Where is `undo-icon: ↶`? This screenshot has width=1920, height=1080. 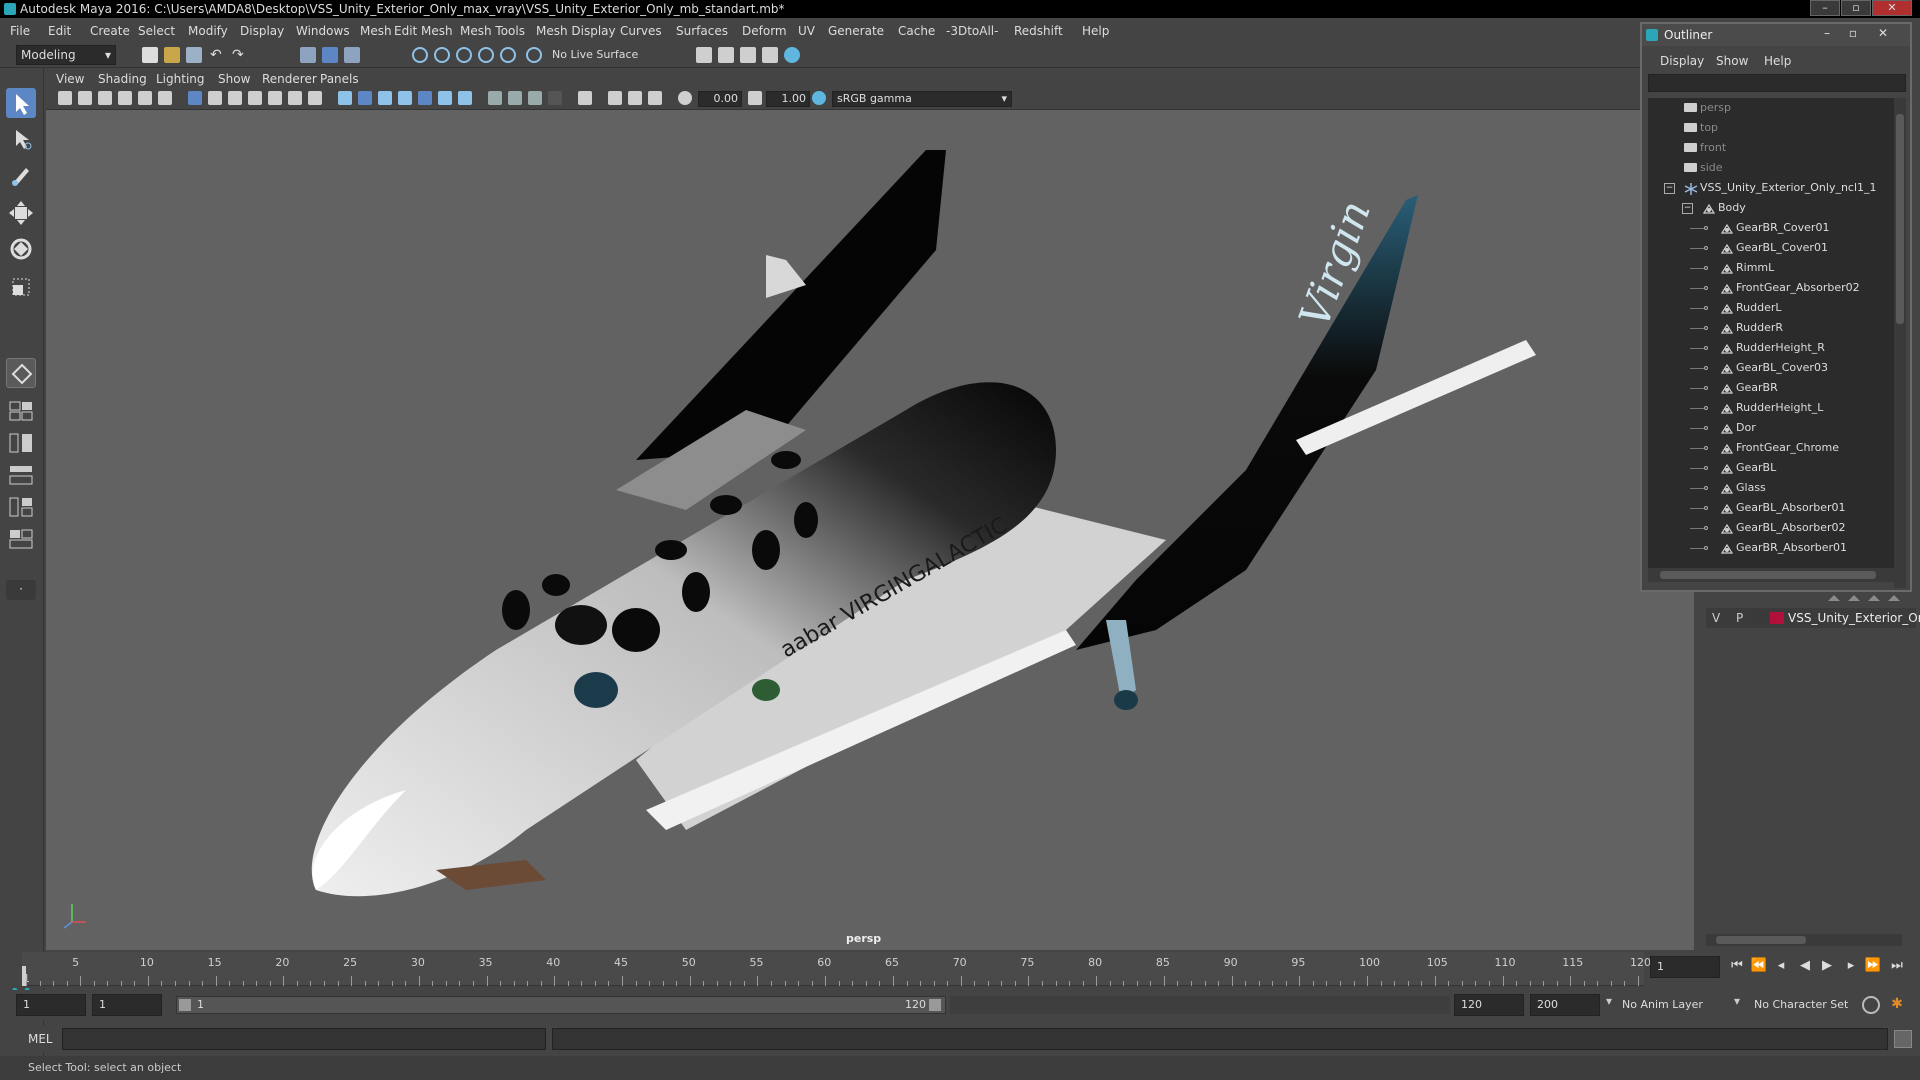 undo-icon: ↶ is located at coordinates (218, 55).